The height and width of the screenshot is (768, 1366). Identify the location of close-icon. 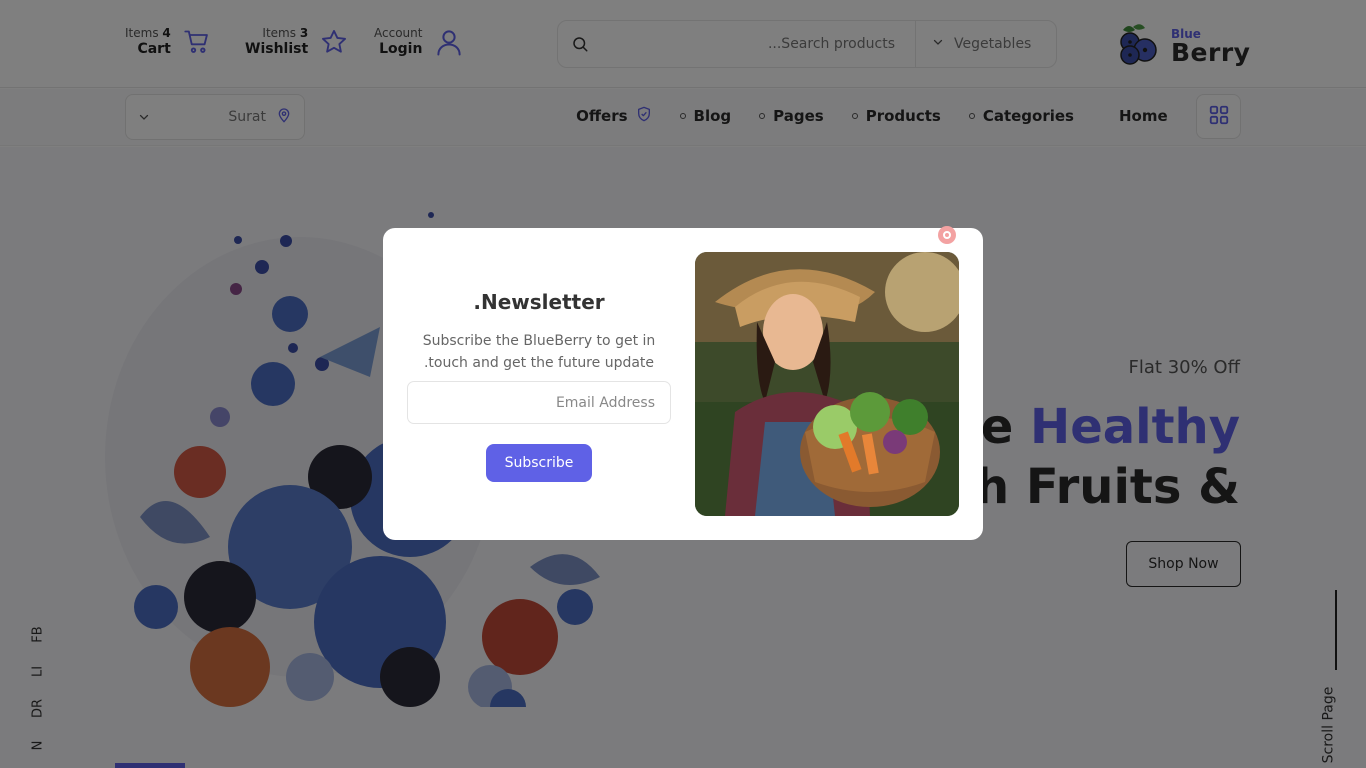
(947, 235).